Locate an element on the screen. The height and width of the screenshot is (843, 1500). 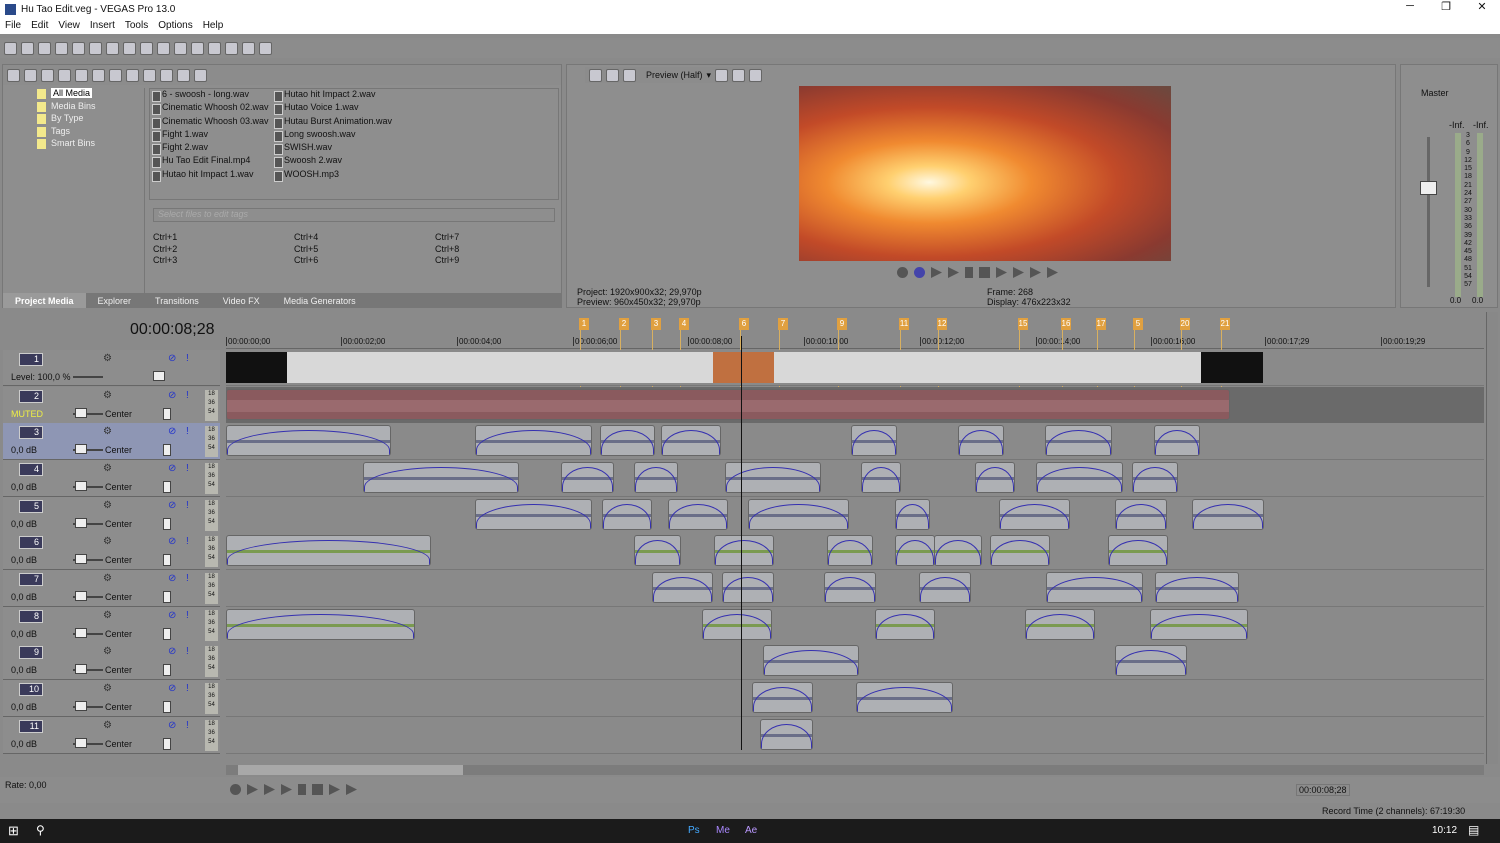
record-icon is located at coordinates (235, 789).